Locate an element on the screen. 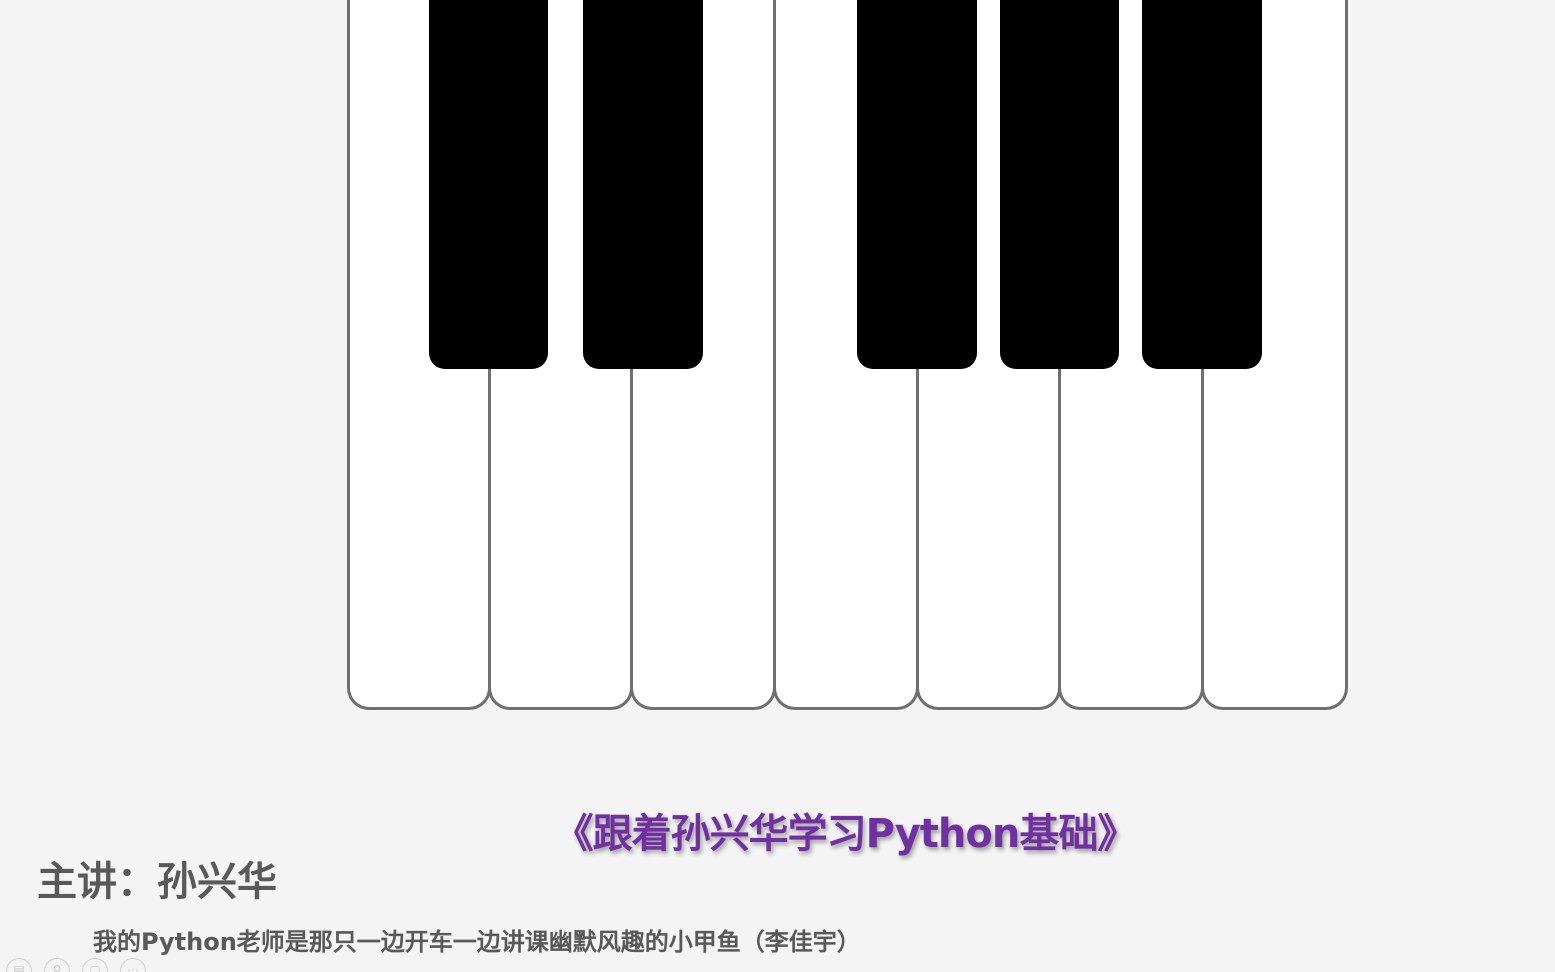 This screenshot has height=972, width=1555. lecturer-label: 主讲：孙兴华 is located at coordinates (157, 882).